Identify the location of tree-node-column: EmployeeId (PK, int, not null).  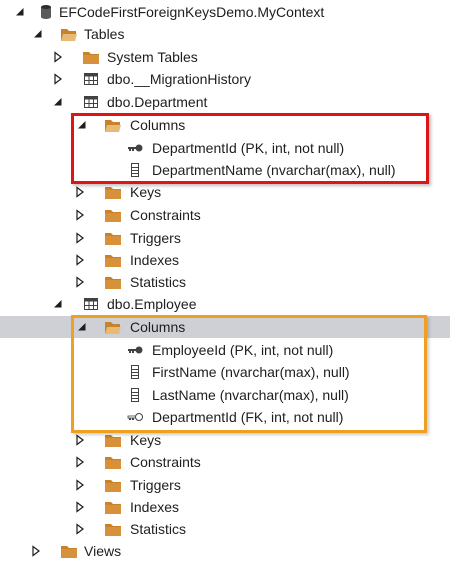
(225, 350).